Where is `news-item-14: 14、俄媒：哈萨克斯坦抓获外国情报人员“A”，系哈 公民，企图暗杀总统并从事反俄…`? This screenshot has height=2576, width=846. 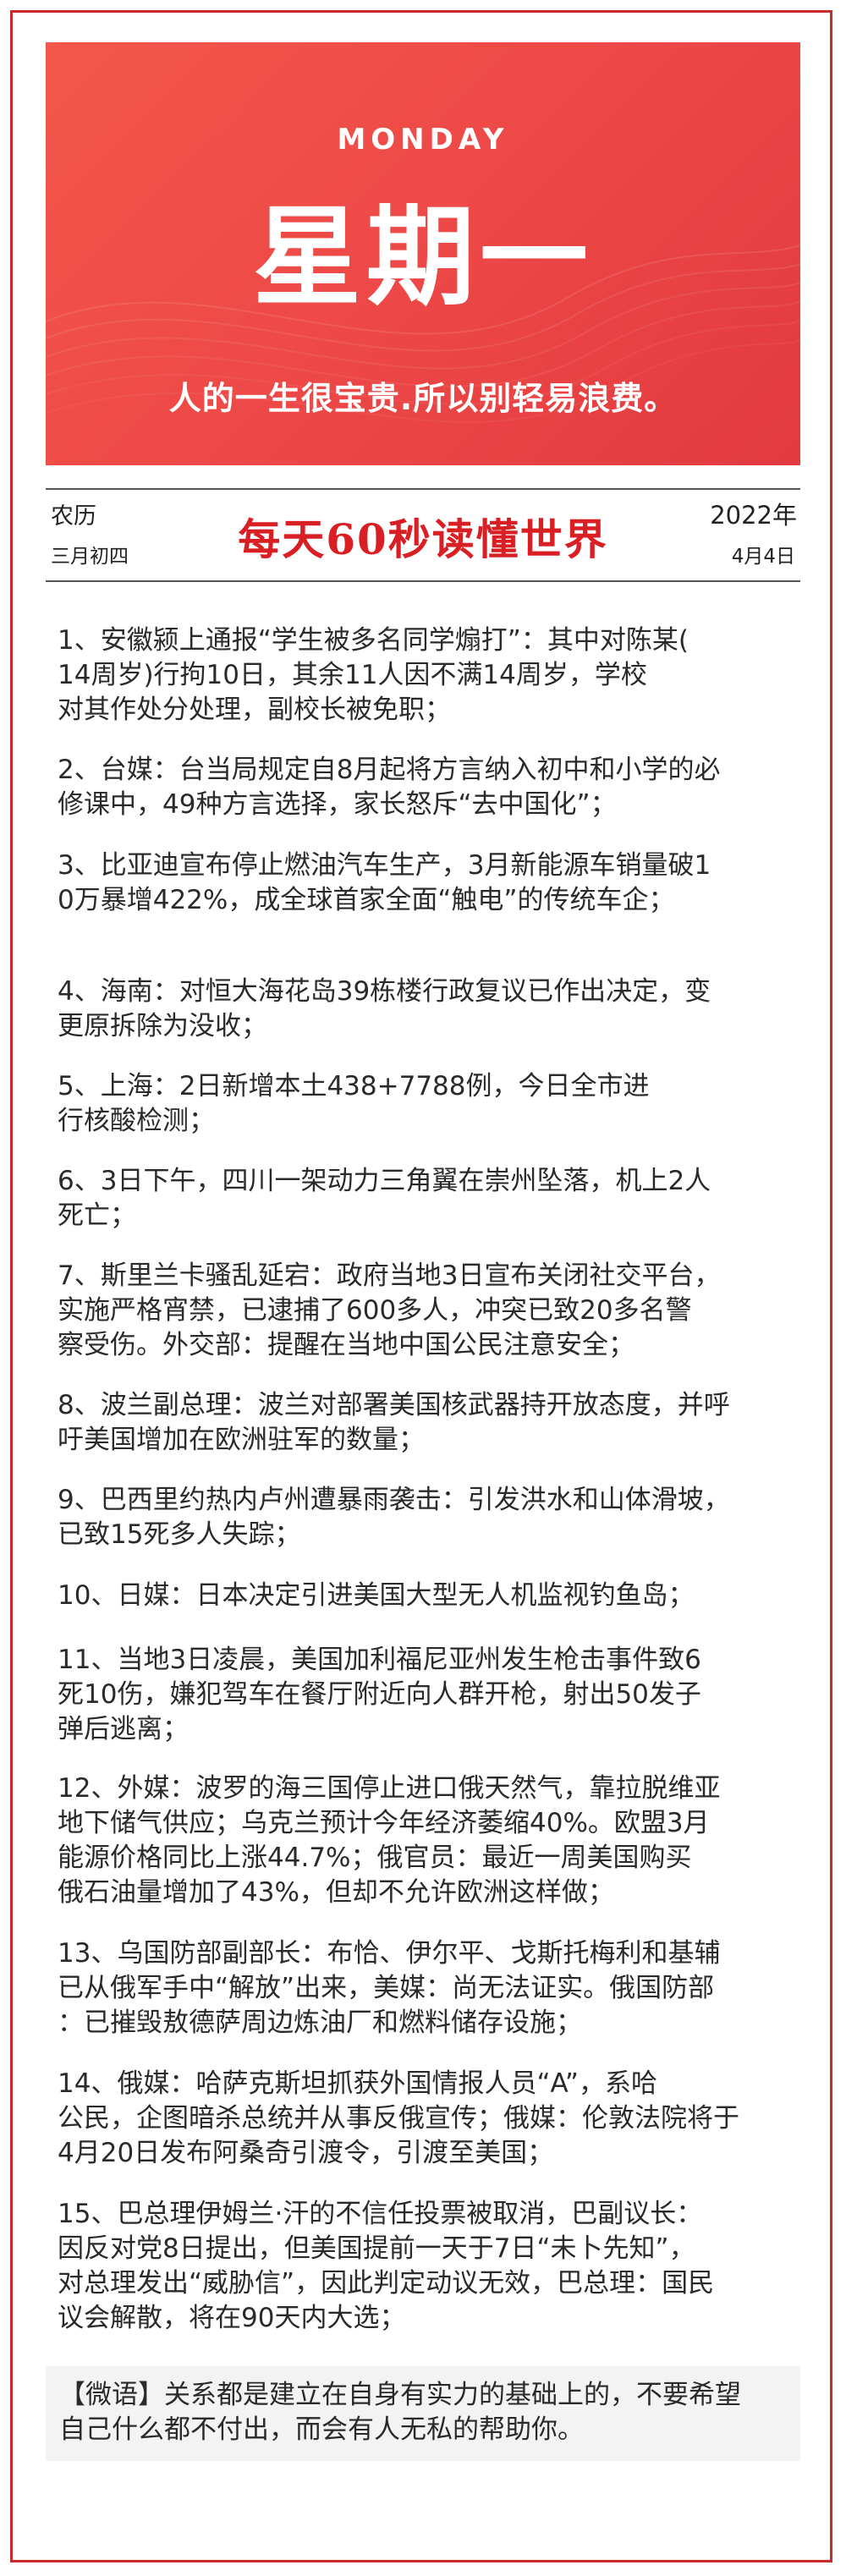 news-item-14: 14、俄媒：哈萨克斯坦抓获外国情报人员“A”，系哈 公民，企图暗杀总统并从事反俄… is located at coordinates (398, 2118).